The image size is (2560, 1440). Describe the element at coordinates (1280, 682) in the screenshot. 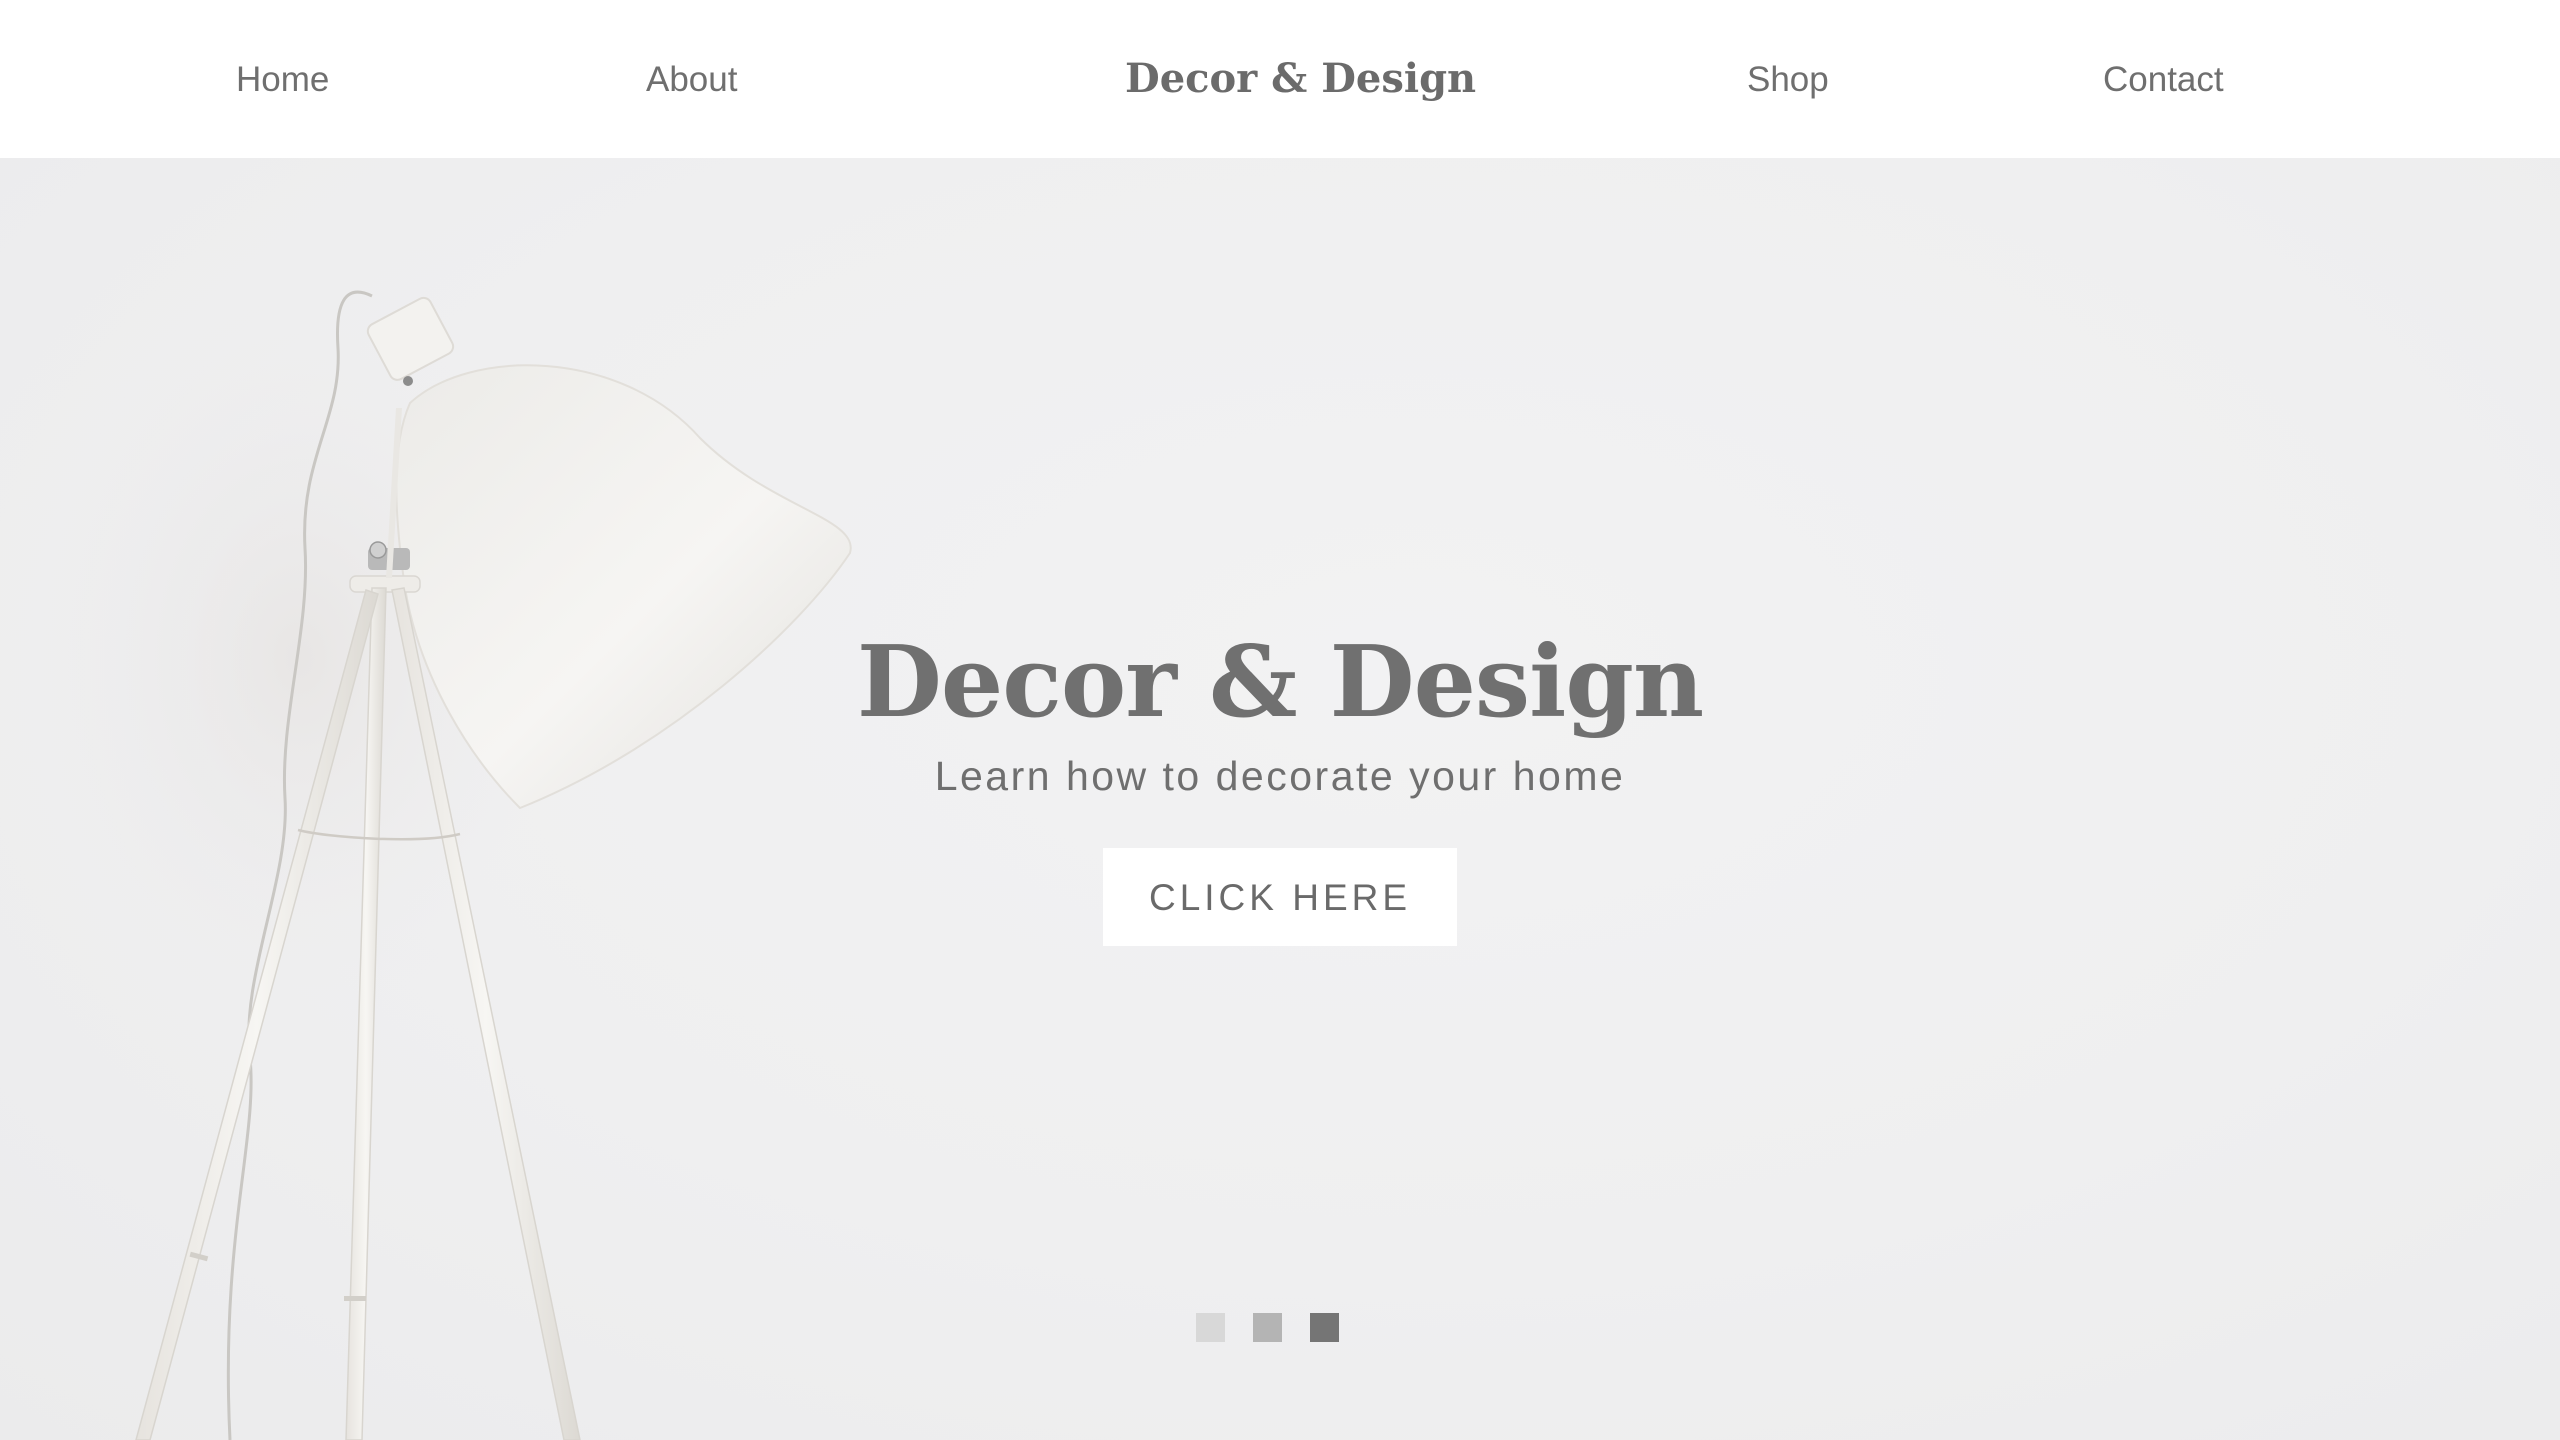

I see `hero-title: Decor & Design` at that location.